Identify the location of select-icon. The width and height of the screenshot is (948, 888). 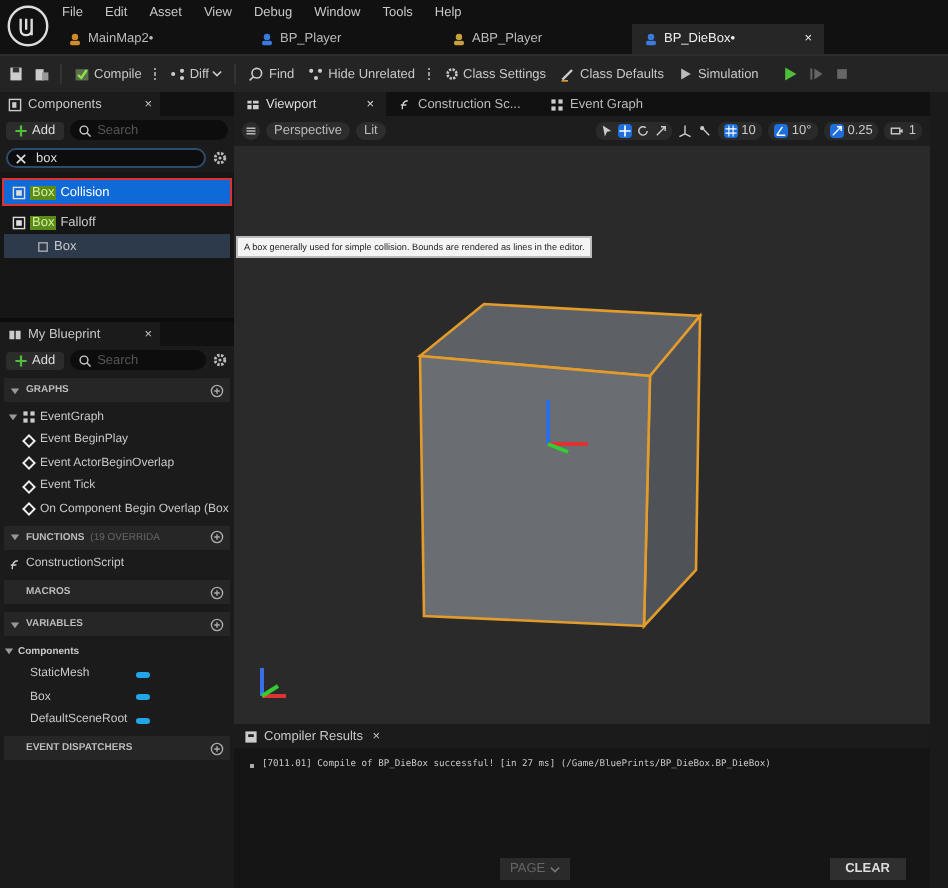
(606, 131).